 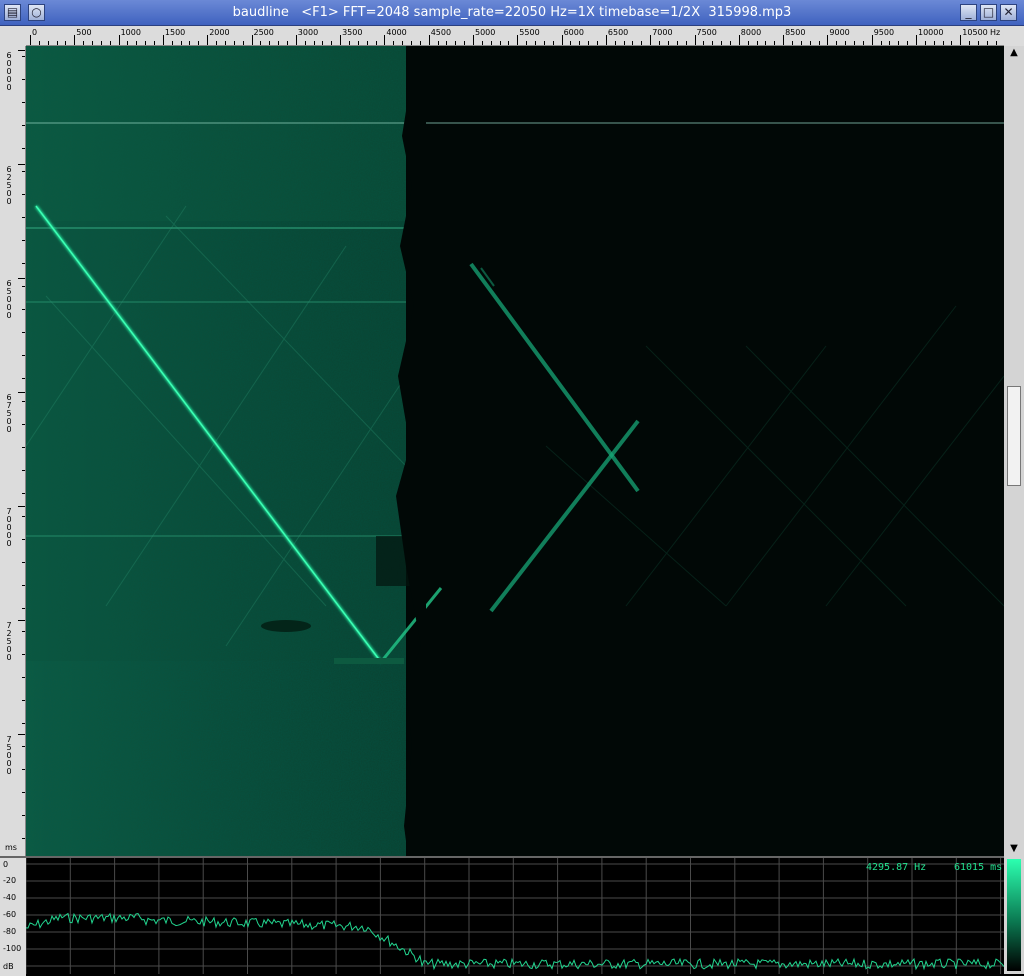 I want to click on time-readout: 61015 ms, so click(x=978, y=867).